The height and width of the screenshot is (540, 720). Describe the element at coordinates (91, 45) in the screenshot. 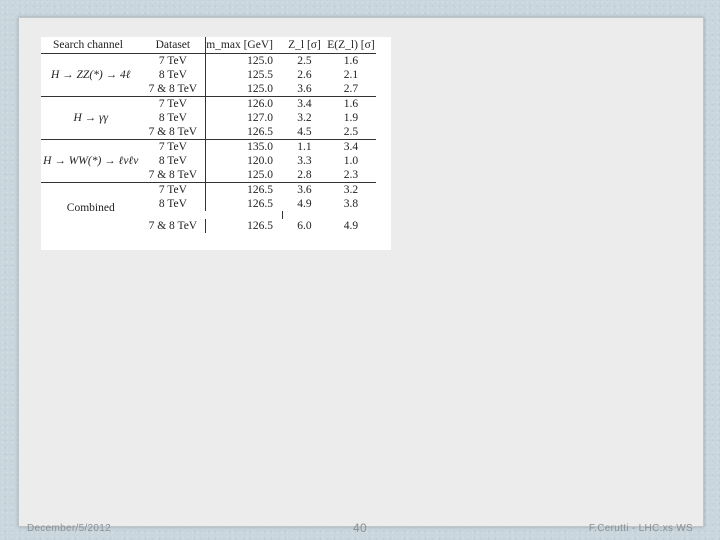

I see `header-search-channel: Search channel` at that location.